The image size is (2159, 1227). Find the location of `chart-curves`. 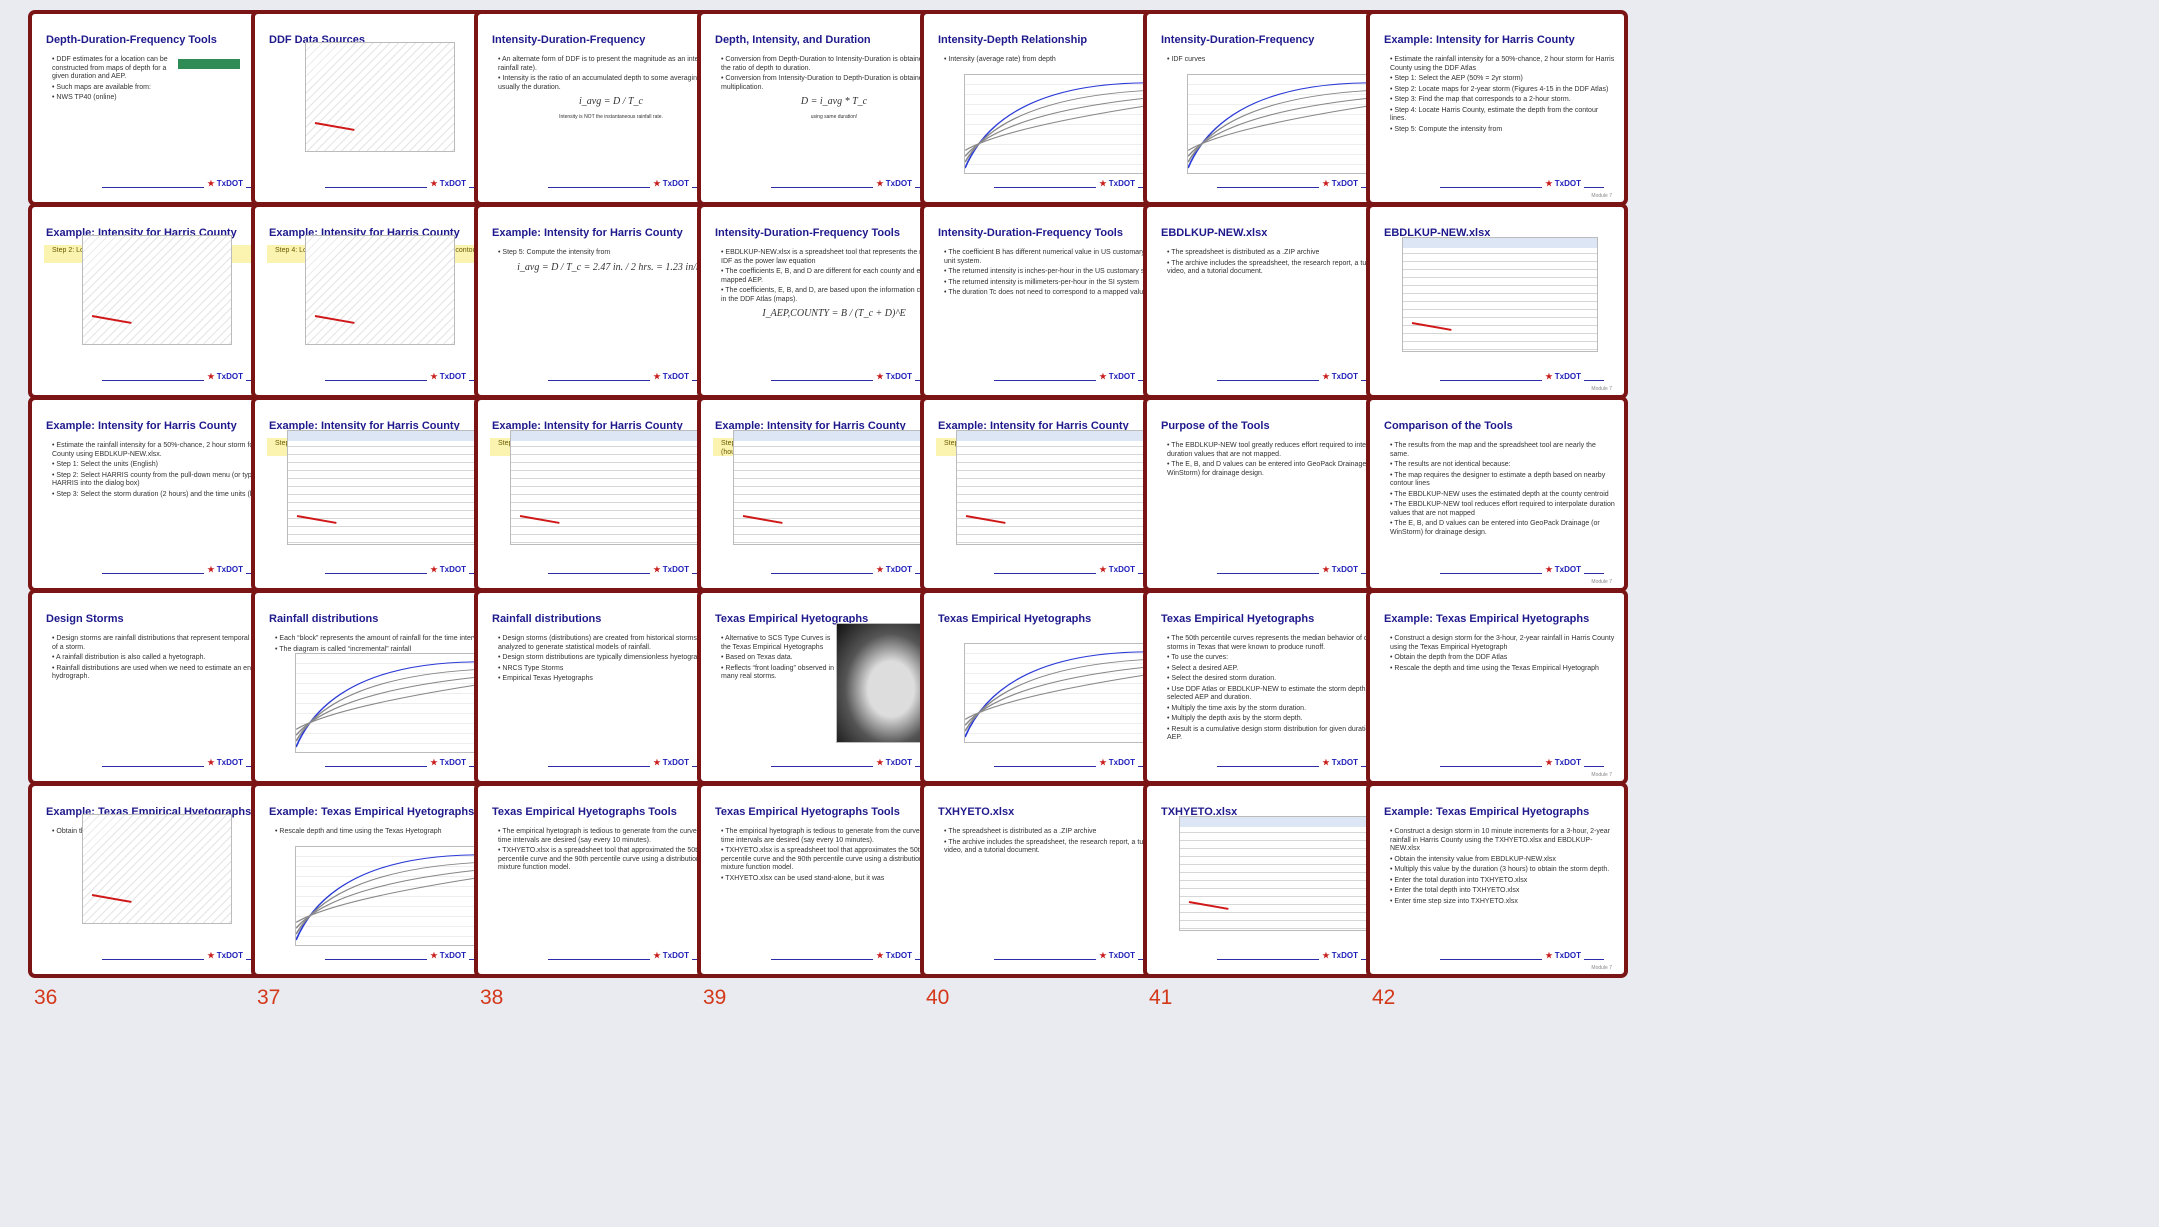

chart-curves is located at coordinates (1054, 694).